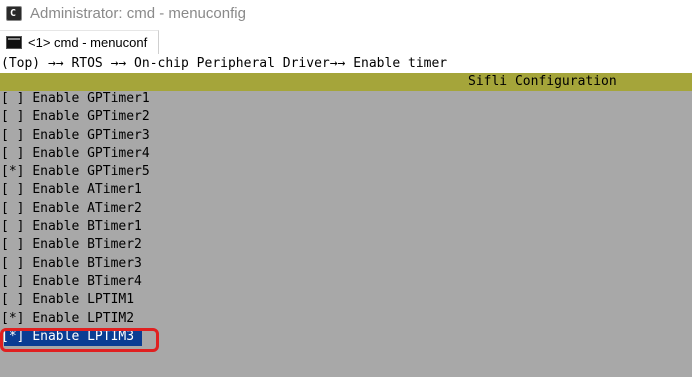 Image resolution: width=692 pixels, height=377 pixels. I want to click on menu-item-label: Enable BTimer3, so click(87, 263).